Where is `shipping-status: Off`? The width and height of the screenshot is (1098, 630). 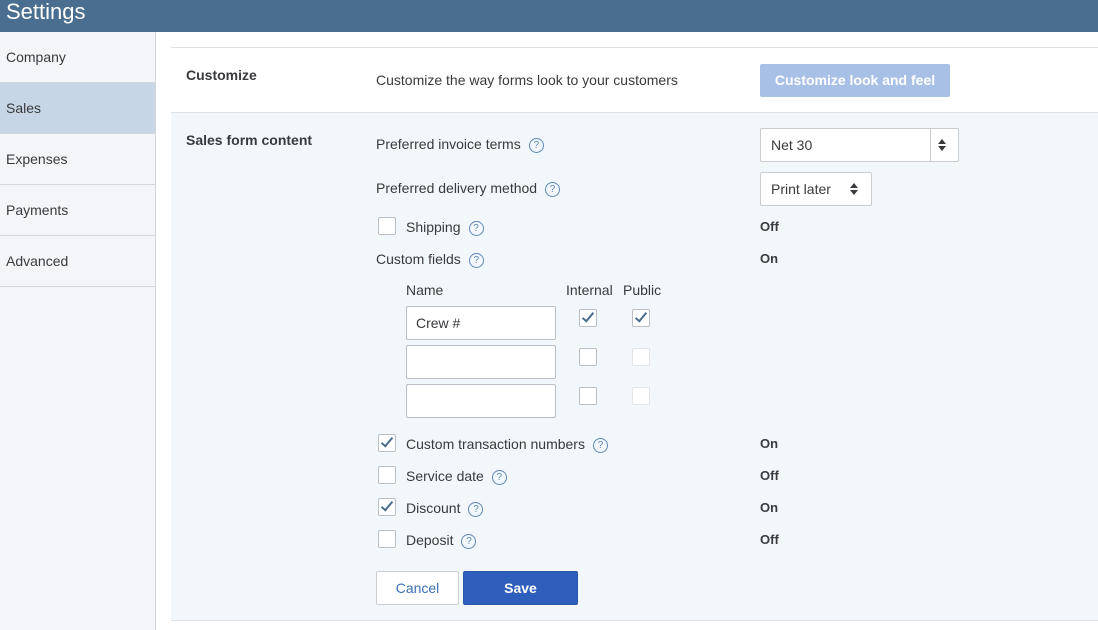
shipping-status: Off is located at coordinates (769, 226).